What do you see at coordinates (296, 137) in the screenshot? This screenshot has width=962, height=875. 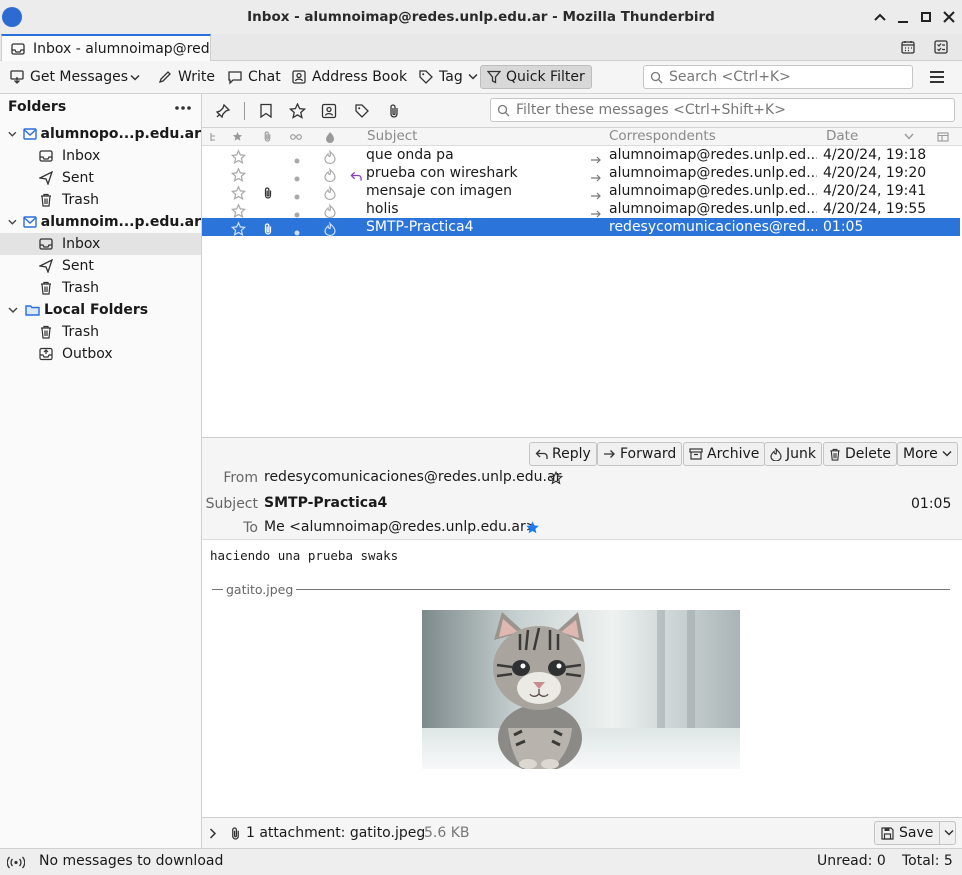 I see `read-status-column-icon` at bounding box center [296, 137].